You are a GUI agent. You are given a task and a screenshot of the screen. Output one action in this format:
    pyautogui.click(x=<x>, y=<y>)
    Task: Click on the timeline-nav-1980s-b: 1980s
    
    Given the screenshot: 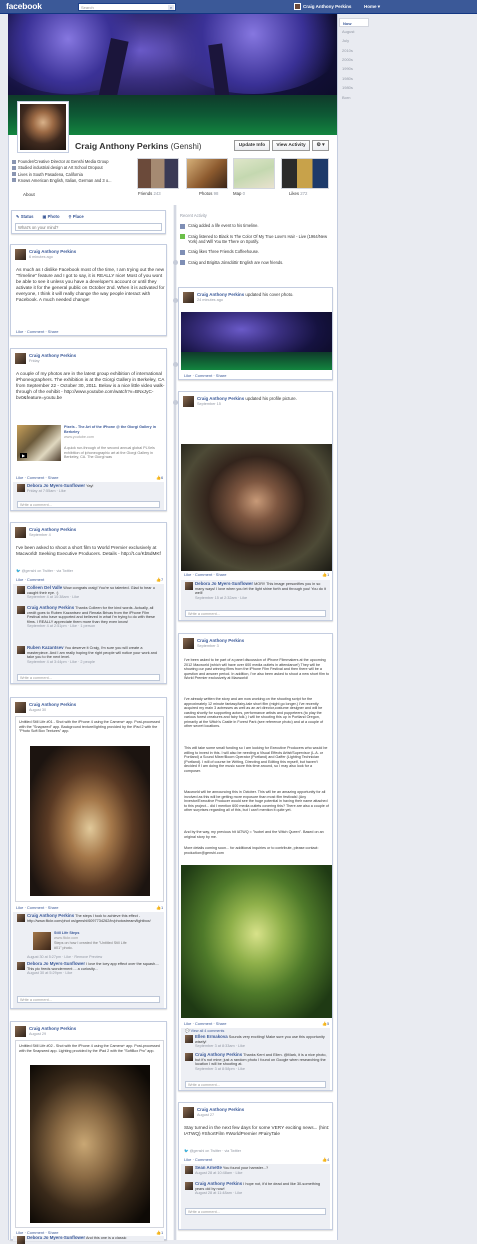 What is the action you would take?
    pyautogui.click(x=354, y=88)
    